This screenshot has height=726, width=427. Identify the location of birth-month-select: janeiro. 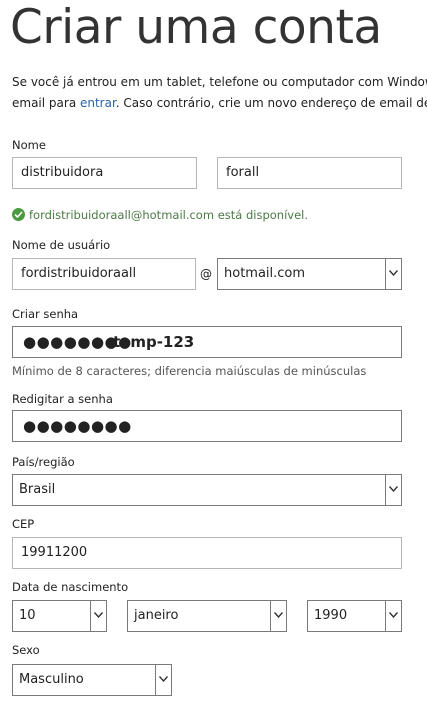
(207, 616).